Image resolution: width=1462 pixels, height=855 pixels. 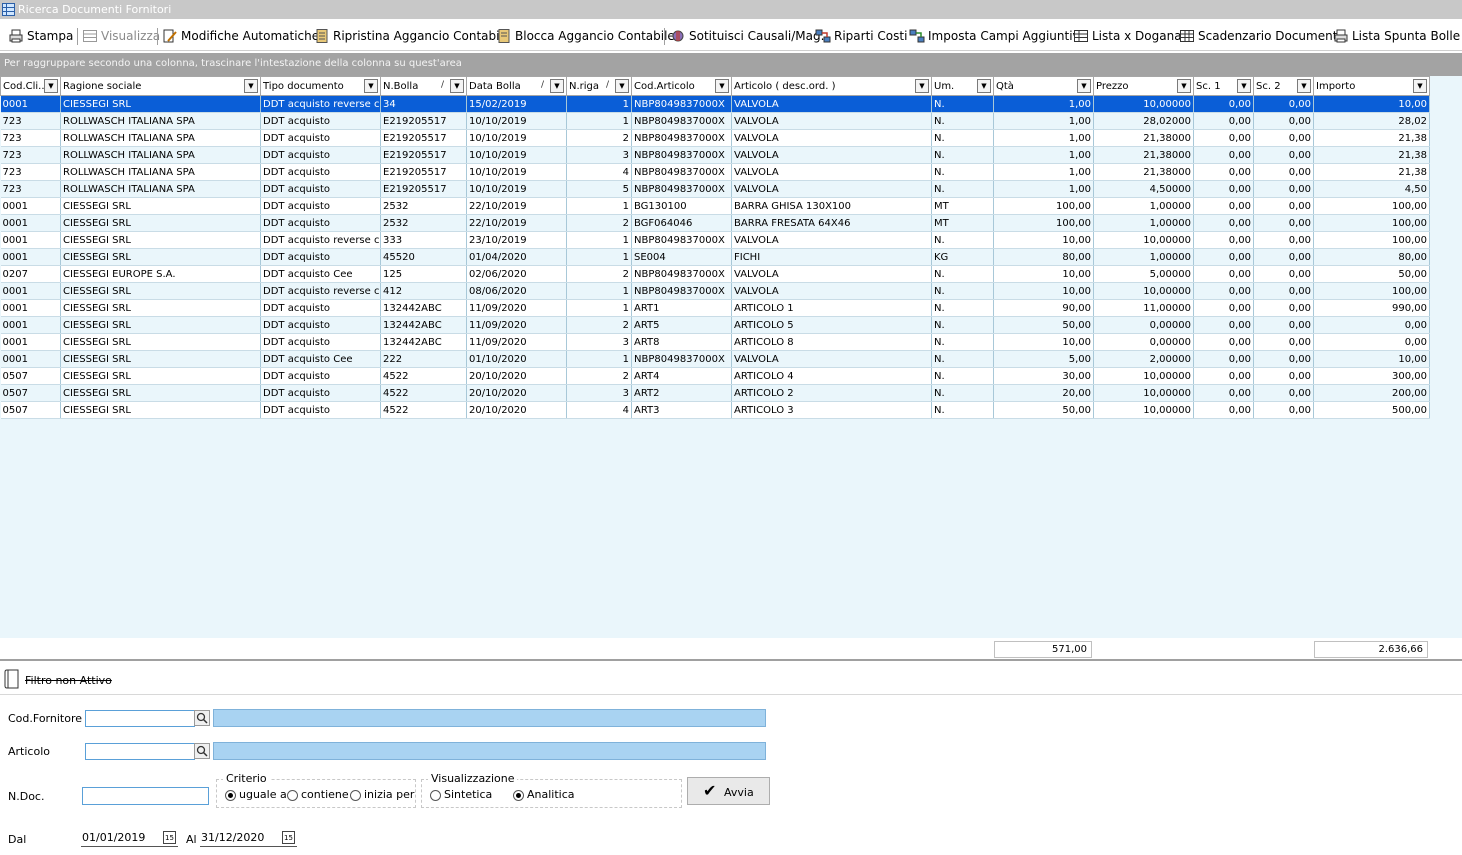 What do you see at coordinates (423, 86) in the screenshot?
I see `column-header: N.Bolla / ▼` at bounding box center [423, 86].